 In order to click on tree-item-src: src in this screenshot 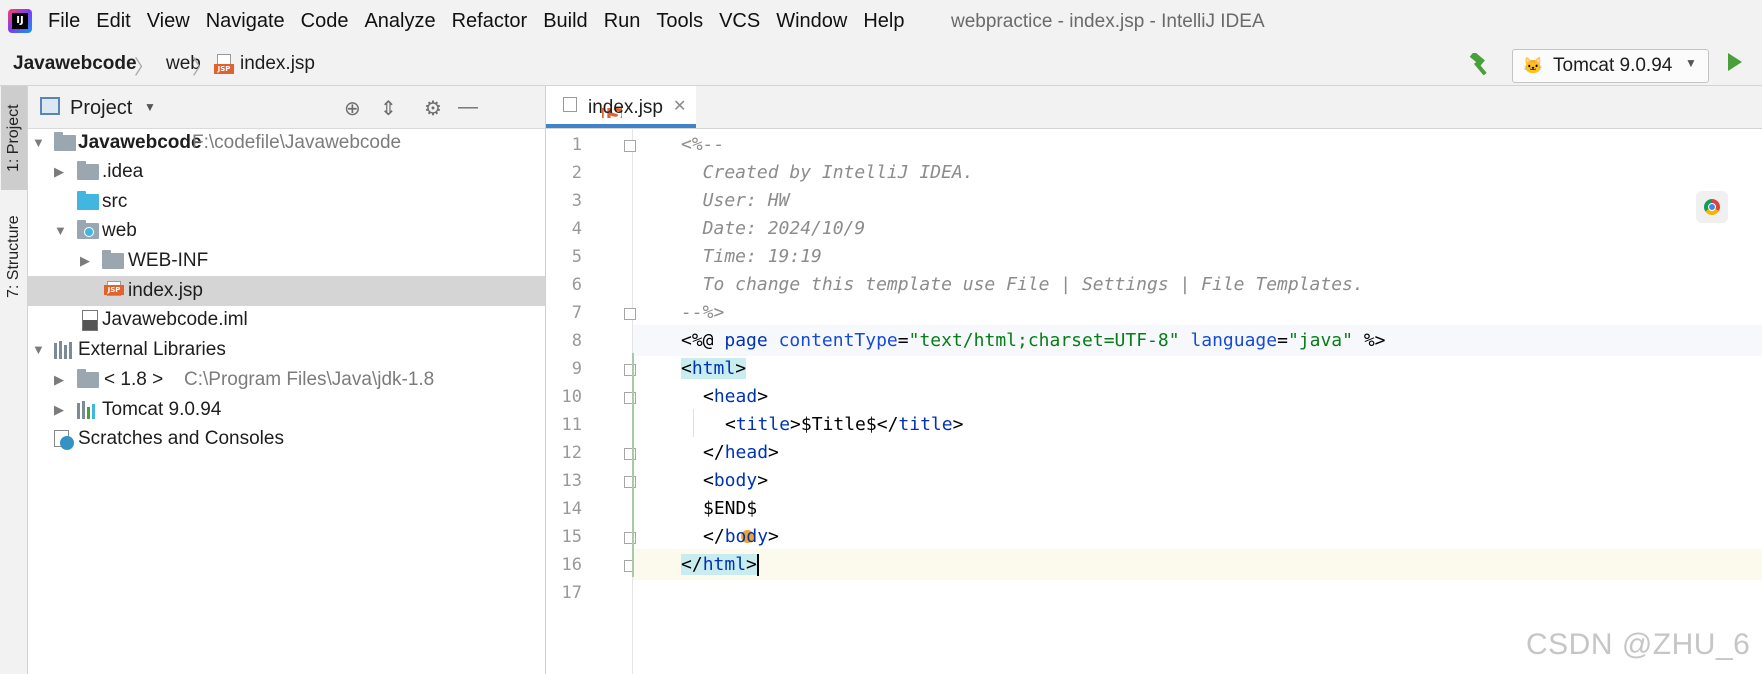, I will do `click(286, 202)`.